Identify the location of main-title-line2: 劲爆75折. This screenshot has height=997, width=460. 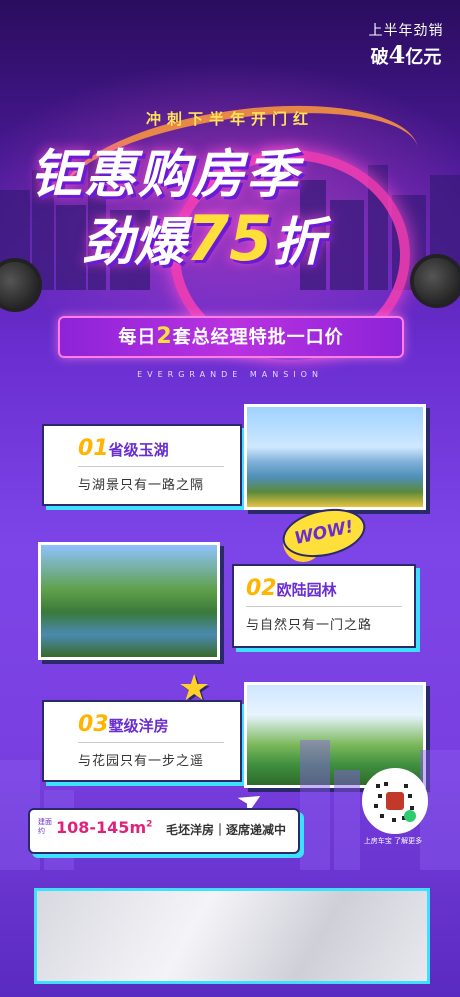
(203, 237).